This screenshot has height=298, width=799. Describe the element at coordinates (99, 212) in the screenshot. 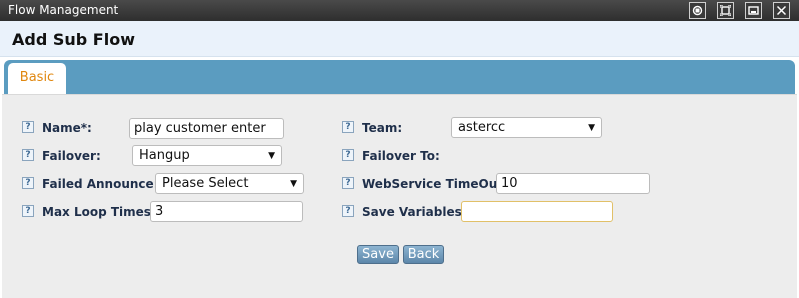

I see `max-loop-times-label: Max Loop Times:` at that location.